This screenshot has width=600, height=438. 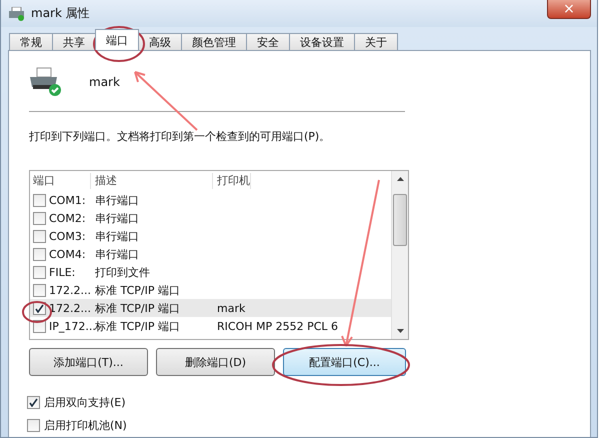 I want to click on tab: 安全, so click(x=268, y=41).